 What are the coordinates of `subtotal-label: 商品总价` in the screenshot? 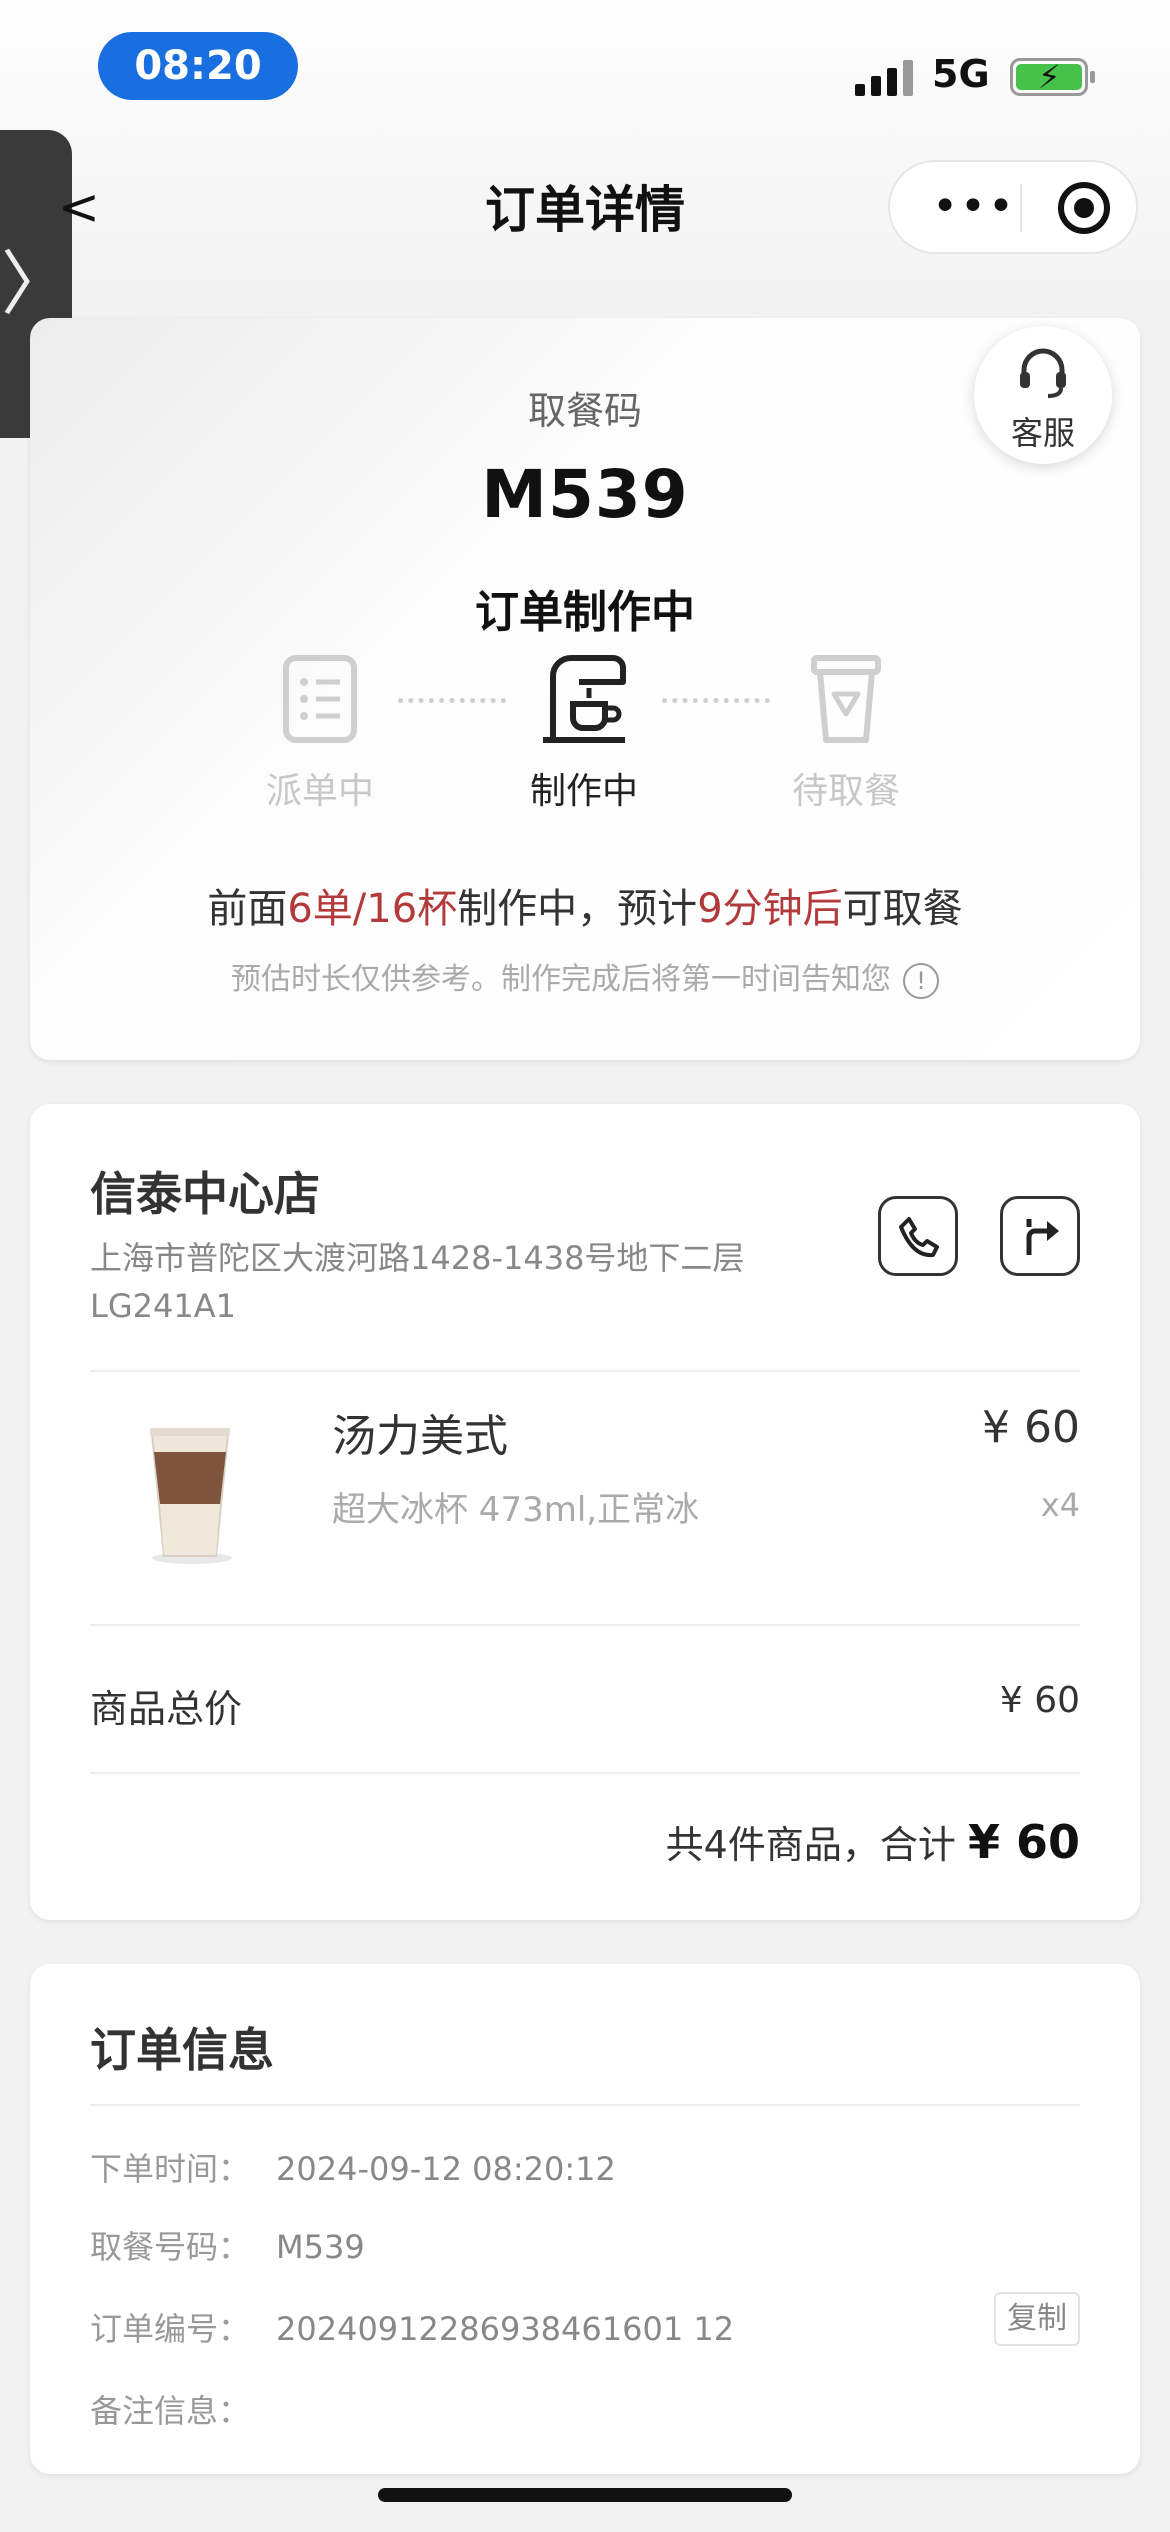 It's located at (166, 1709).